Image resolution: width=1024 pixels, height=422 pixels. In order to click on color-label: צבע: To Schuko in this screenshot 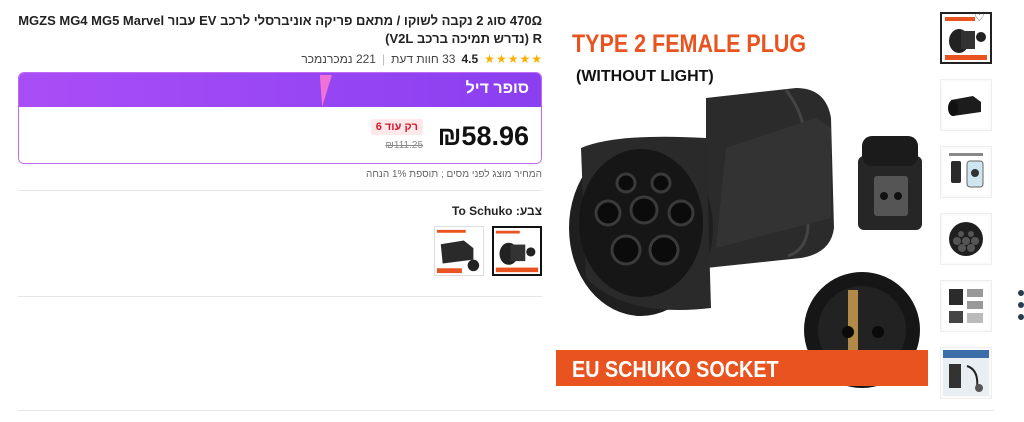, I will do `click(497, 211)`.